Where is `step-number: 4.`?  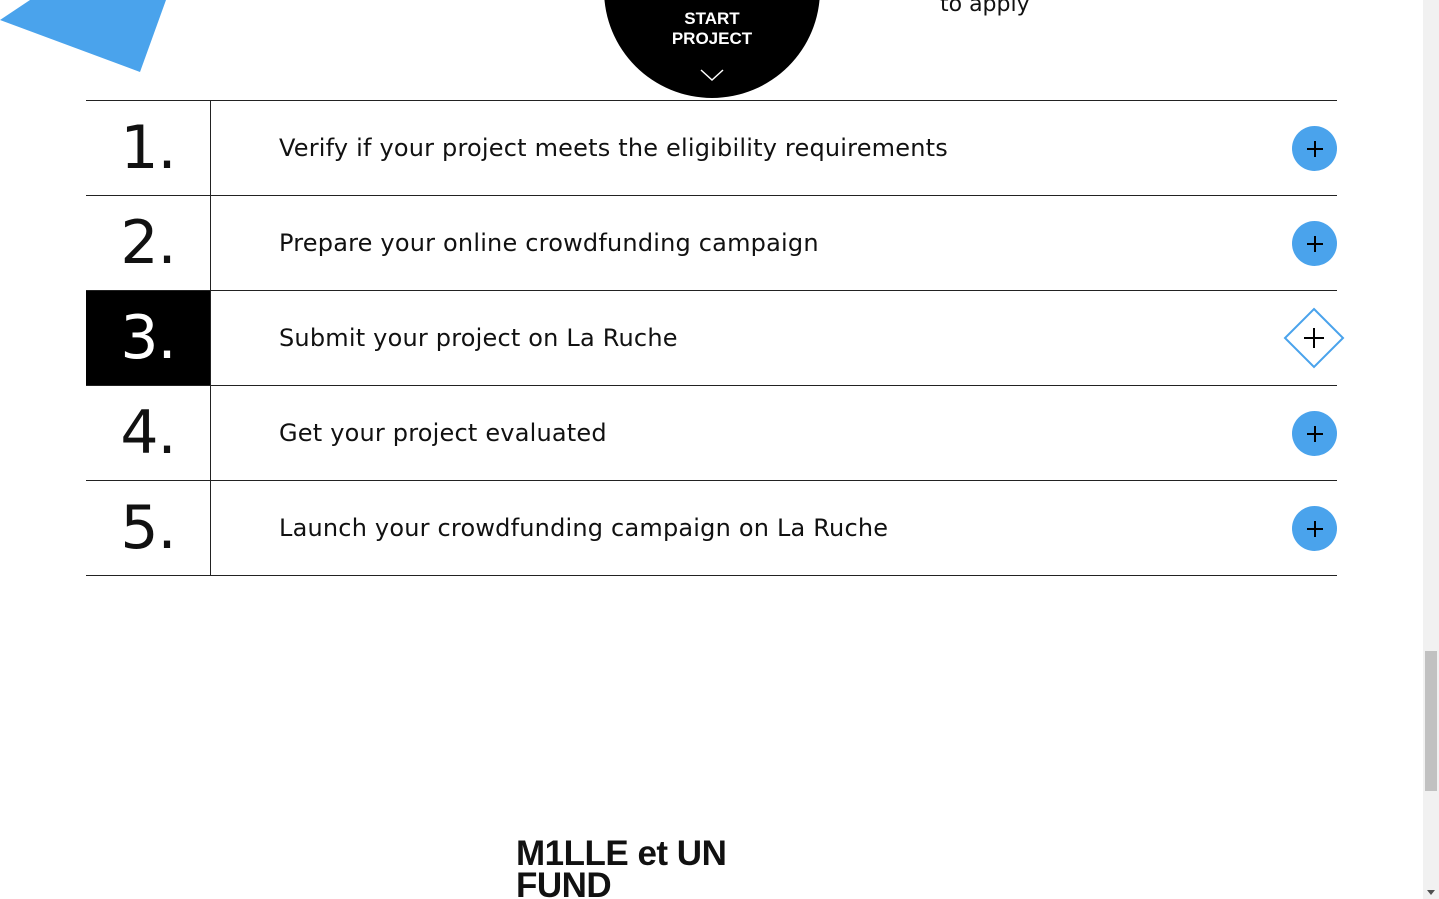 step-number: 4. is located at coordinates (148, 433).